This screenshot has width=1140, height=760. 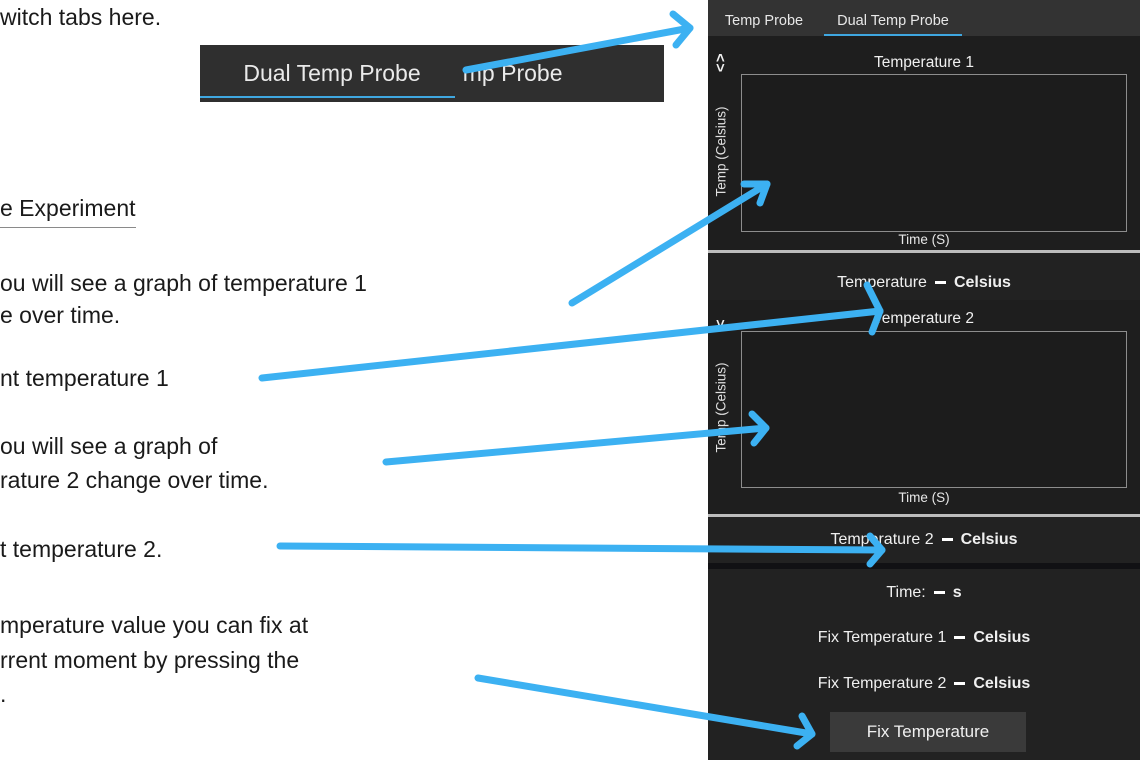 What do you see at coordinates (571, 344) in the screenshot?
I see `arrow-to-temp1` at bounding box center [571, 344].